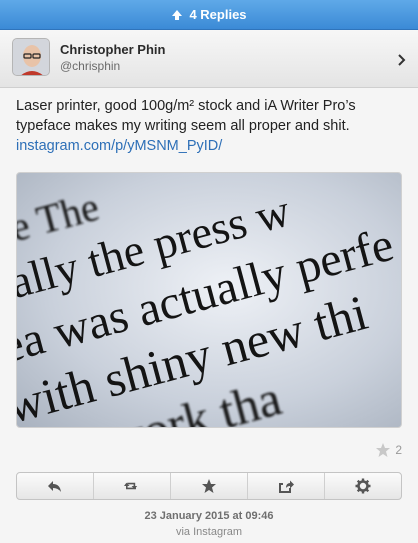 The width and height of the screenshot is (418, 543). I want to click on arrow-up-icon, so click(177, 14).